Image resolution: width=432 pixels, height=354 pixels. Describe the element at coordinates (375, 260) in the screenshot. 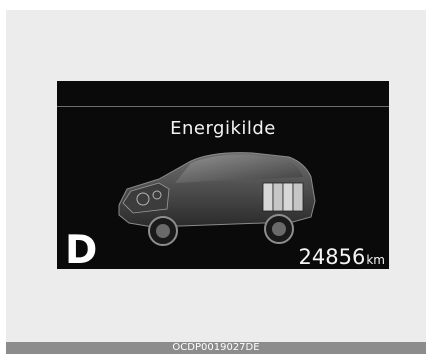

I see `odometer-unit: km` at that location.